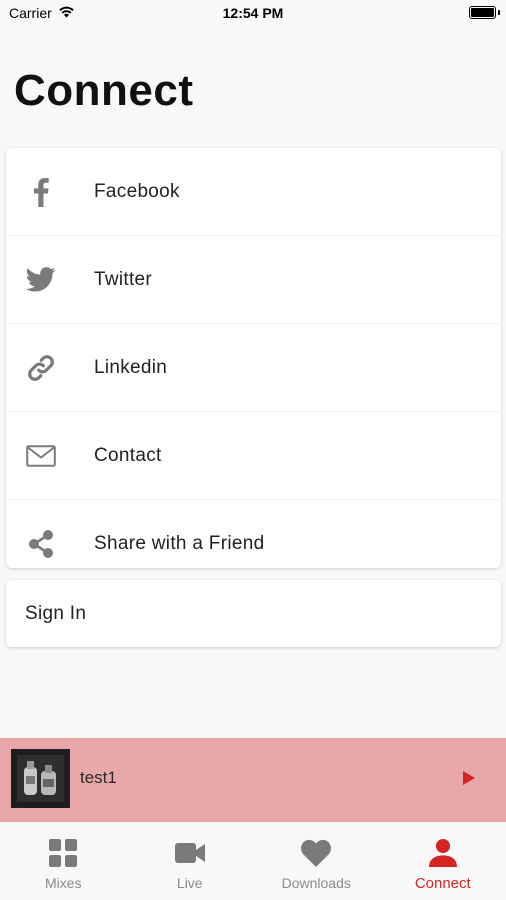  I want to click on facebook-icon, so click(41, 192).